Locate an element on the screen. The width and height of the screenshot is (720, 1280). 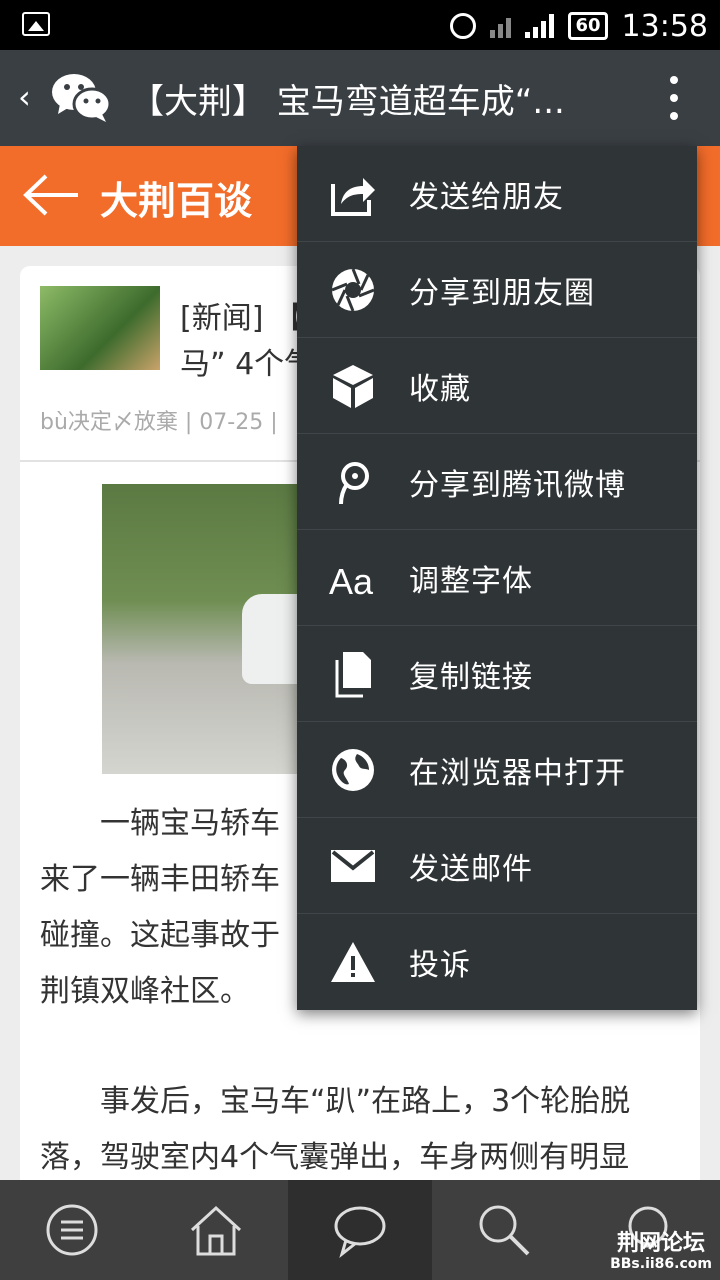
menu-item-label: 发送给朋友 is located at coordinates (486, 197).